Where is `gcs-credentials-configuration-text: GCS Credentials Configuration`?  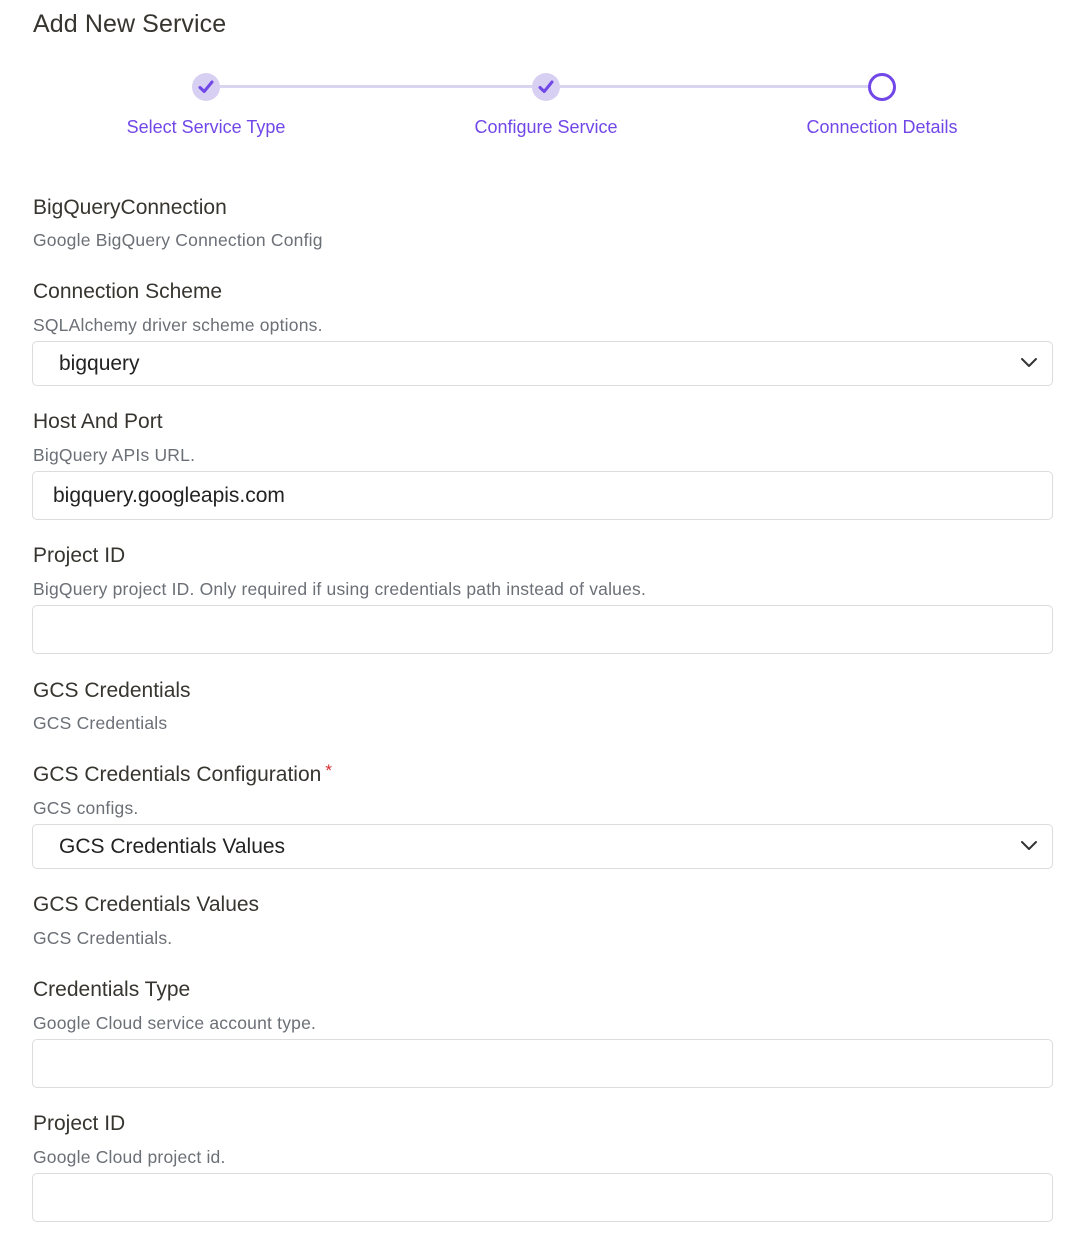 gcs-credentials-configuration-text: GCS Credentials Configuration is located at coordinates (177, 774).